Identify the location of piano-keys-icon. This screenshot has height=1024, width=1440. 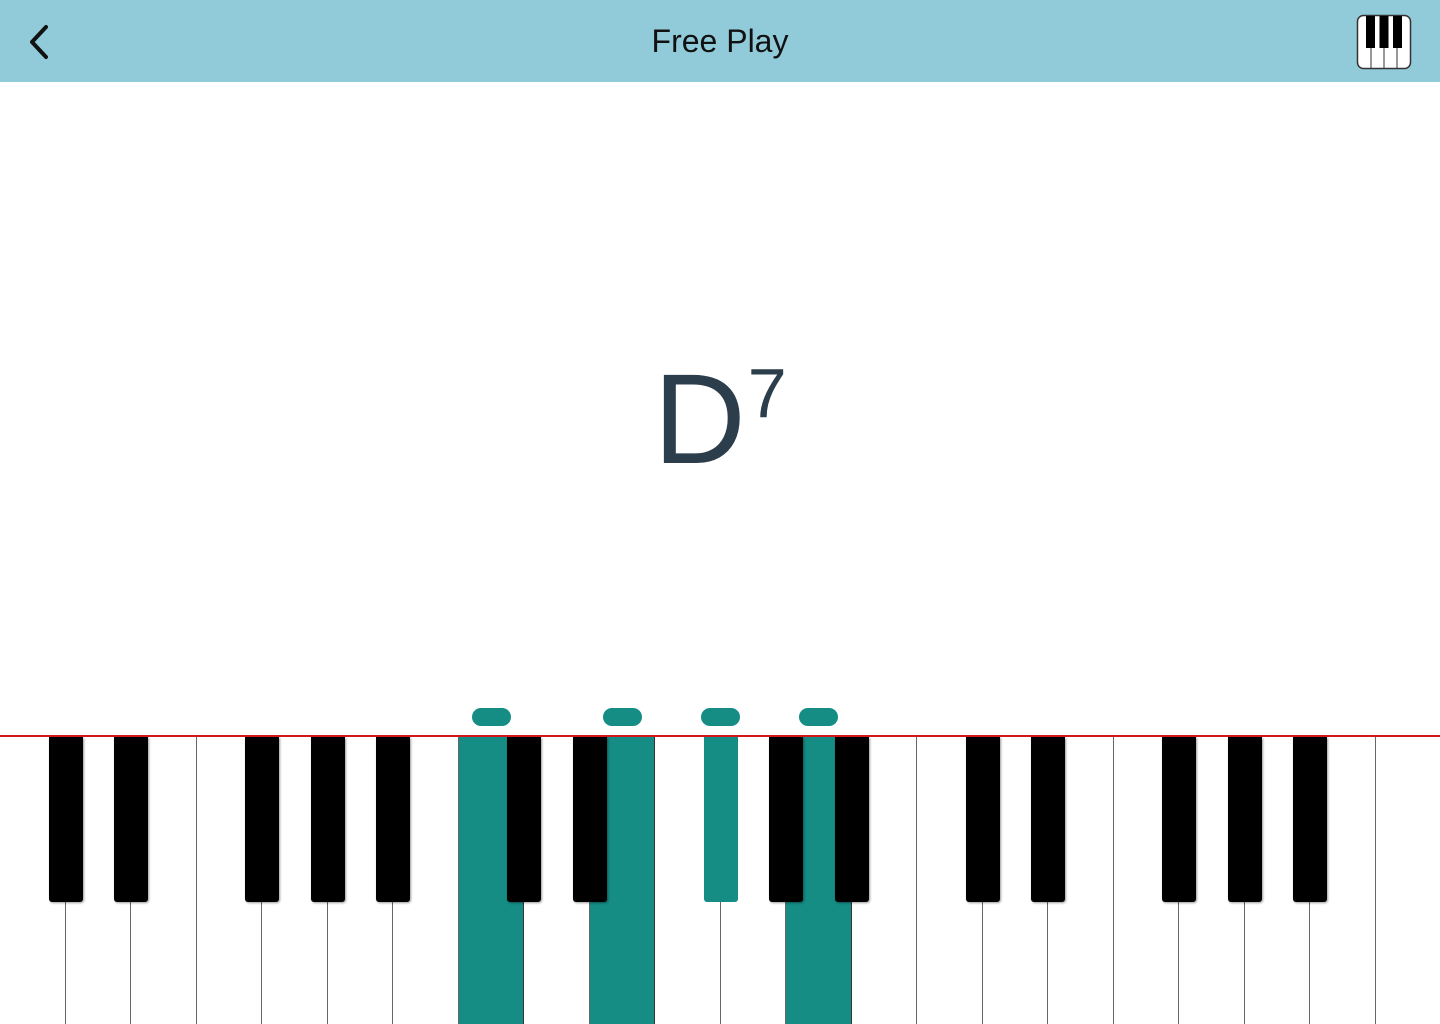
(1384, 42).